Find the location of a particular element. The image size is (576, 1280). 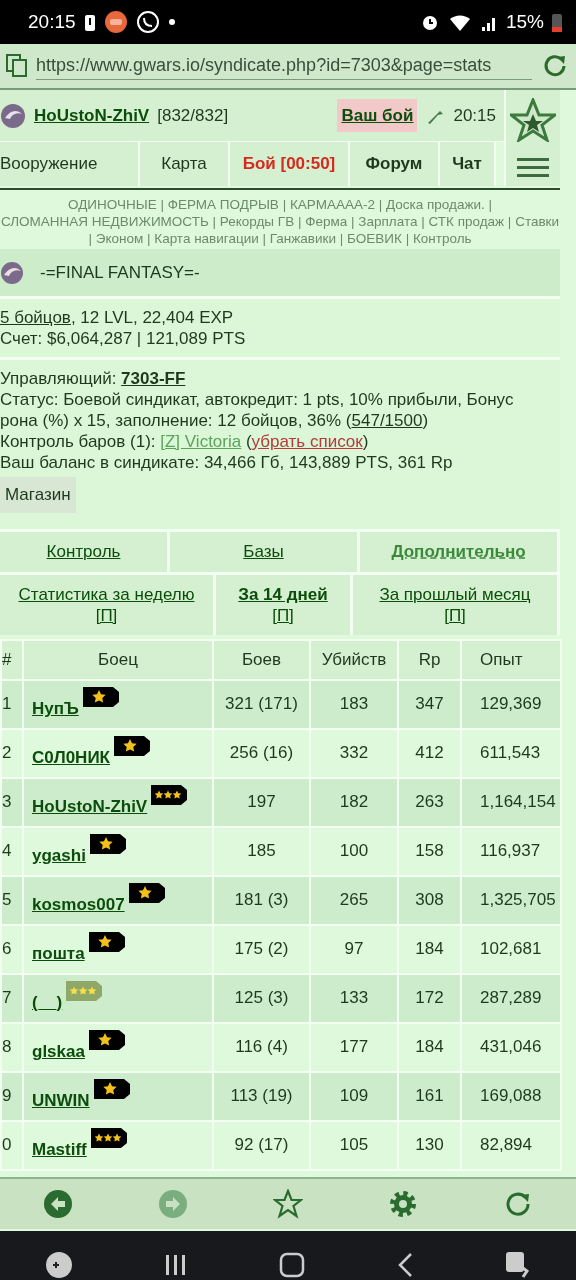

player-link: HoUstoN-ZhiV is located at coordinates (92, 115).